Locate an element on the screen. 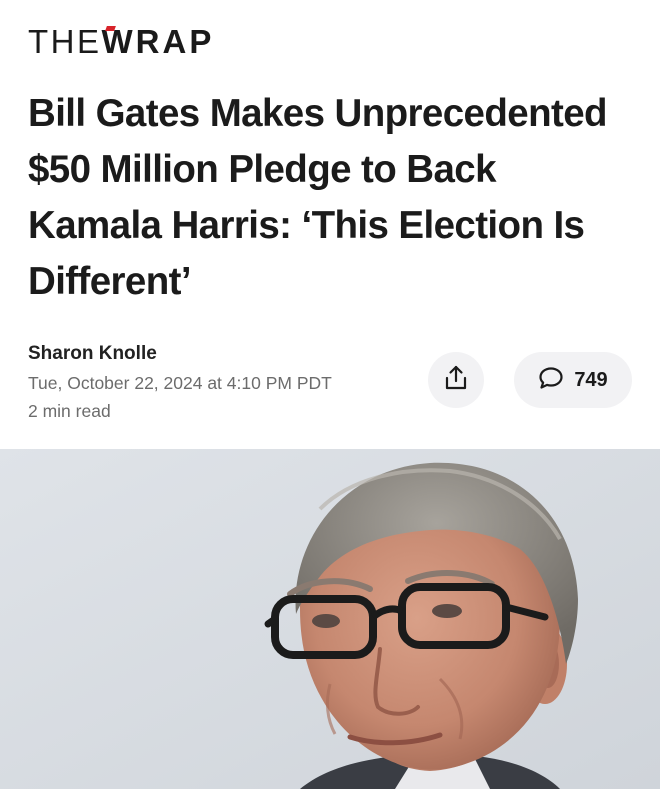 This screenshot has height=789, width=660. speech-bubble-icon is located at coordinates (551, 380).